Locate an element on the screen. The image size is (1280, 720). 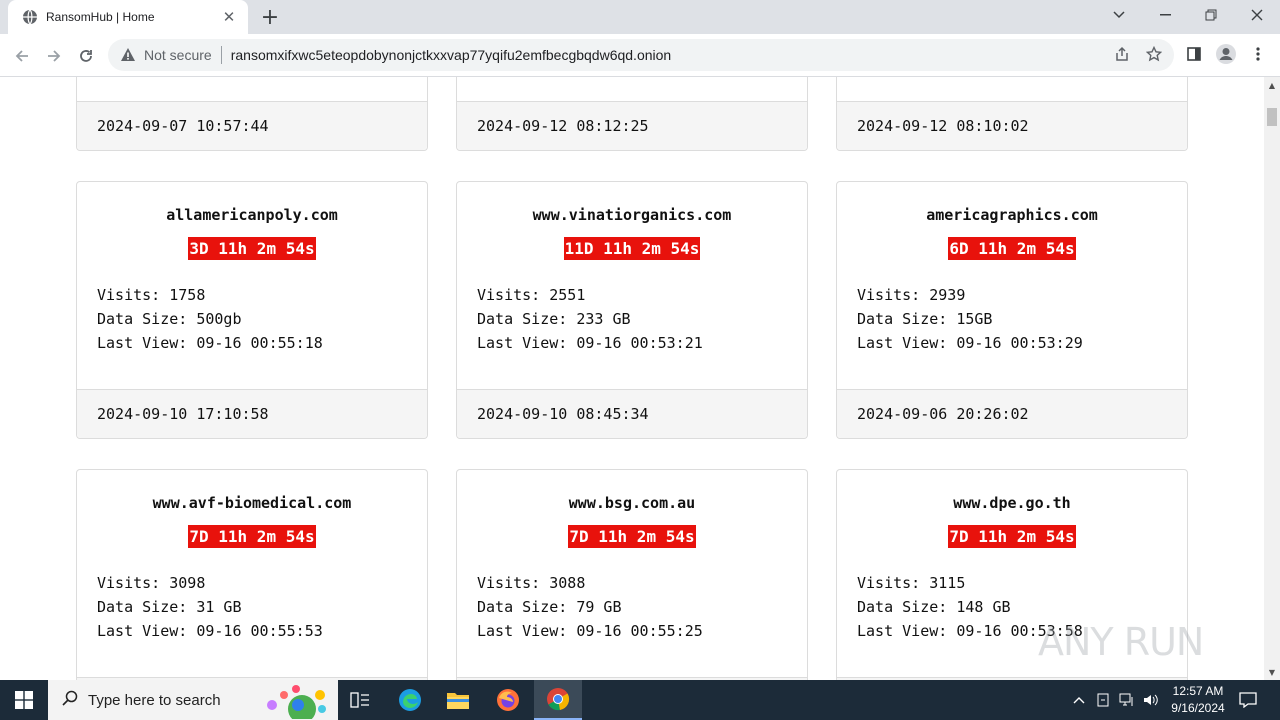
victim-card: 2024-09-12 08:10:02 is located at coordinates (1012, 114).